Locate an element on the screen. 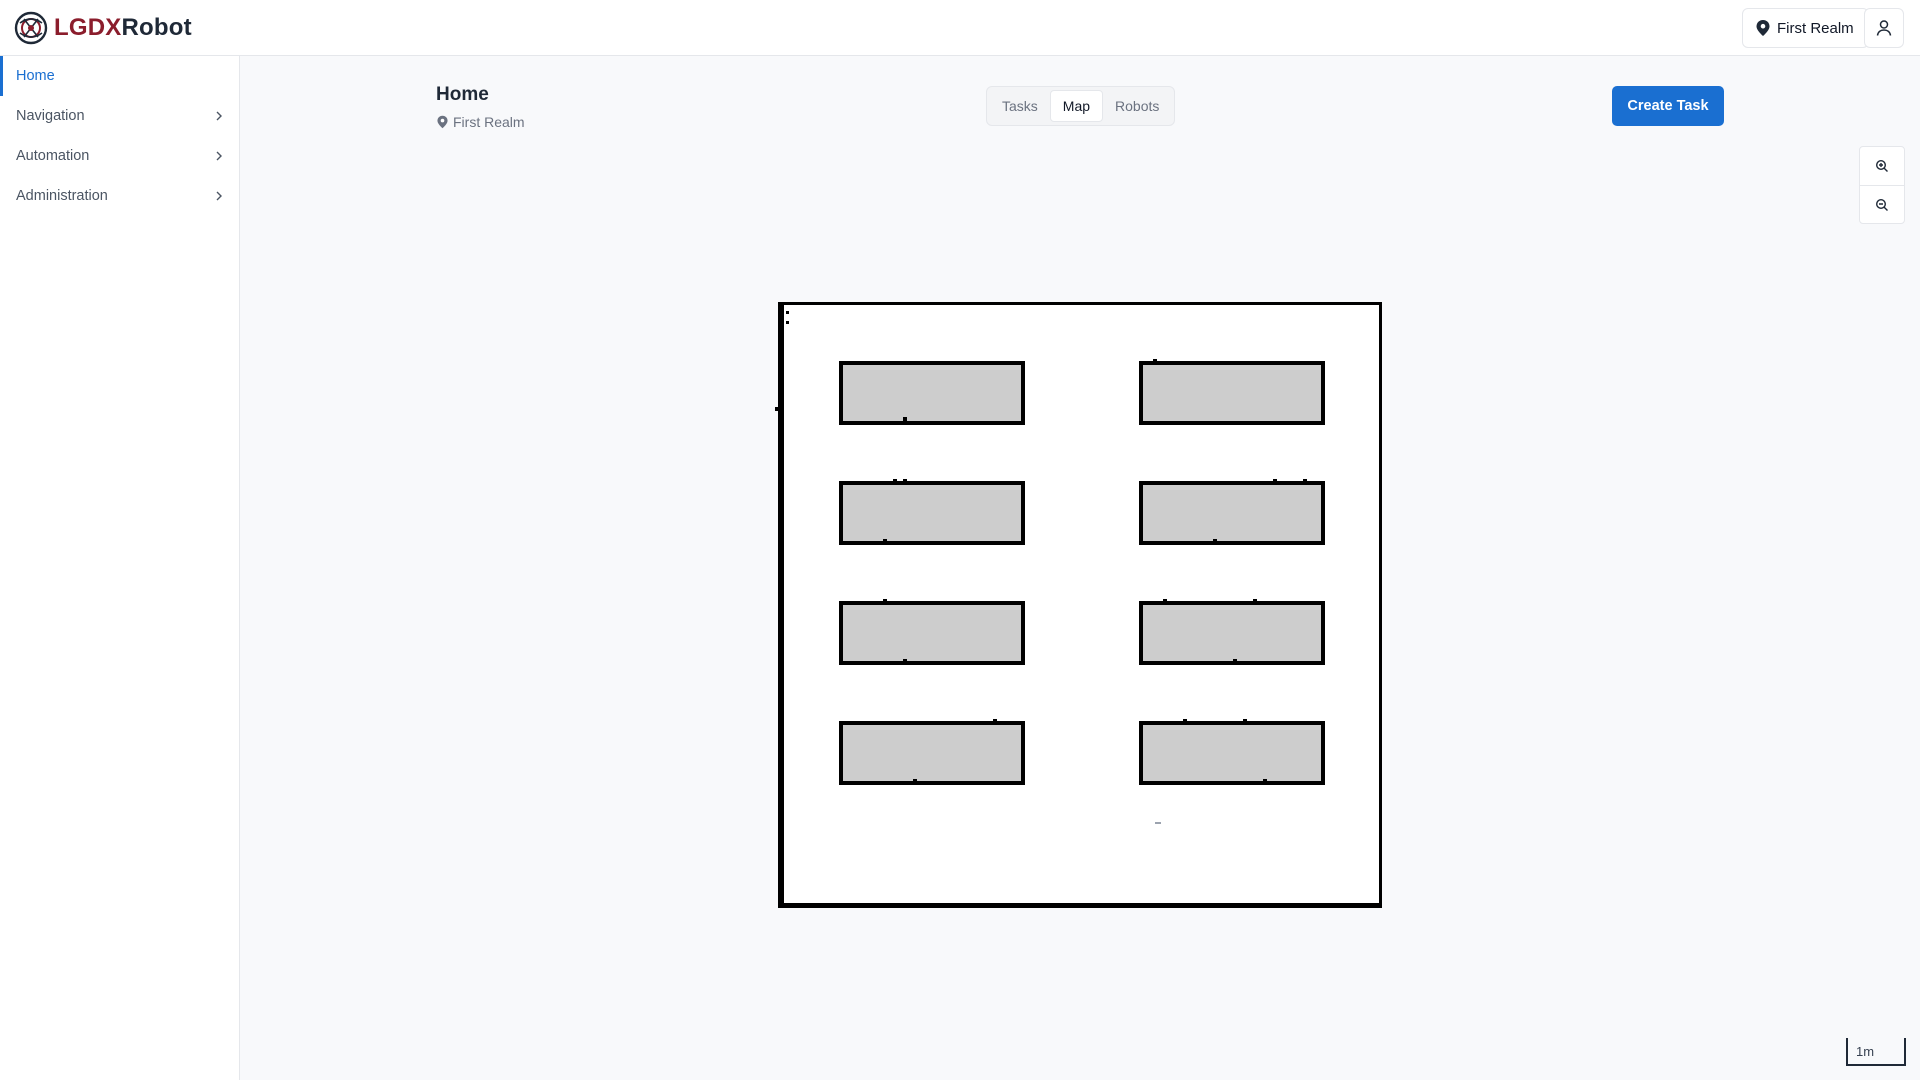 The image size is (1920, 1080). user-menu-button is located at coordinates (1884, 28).